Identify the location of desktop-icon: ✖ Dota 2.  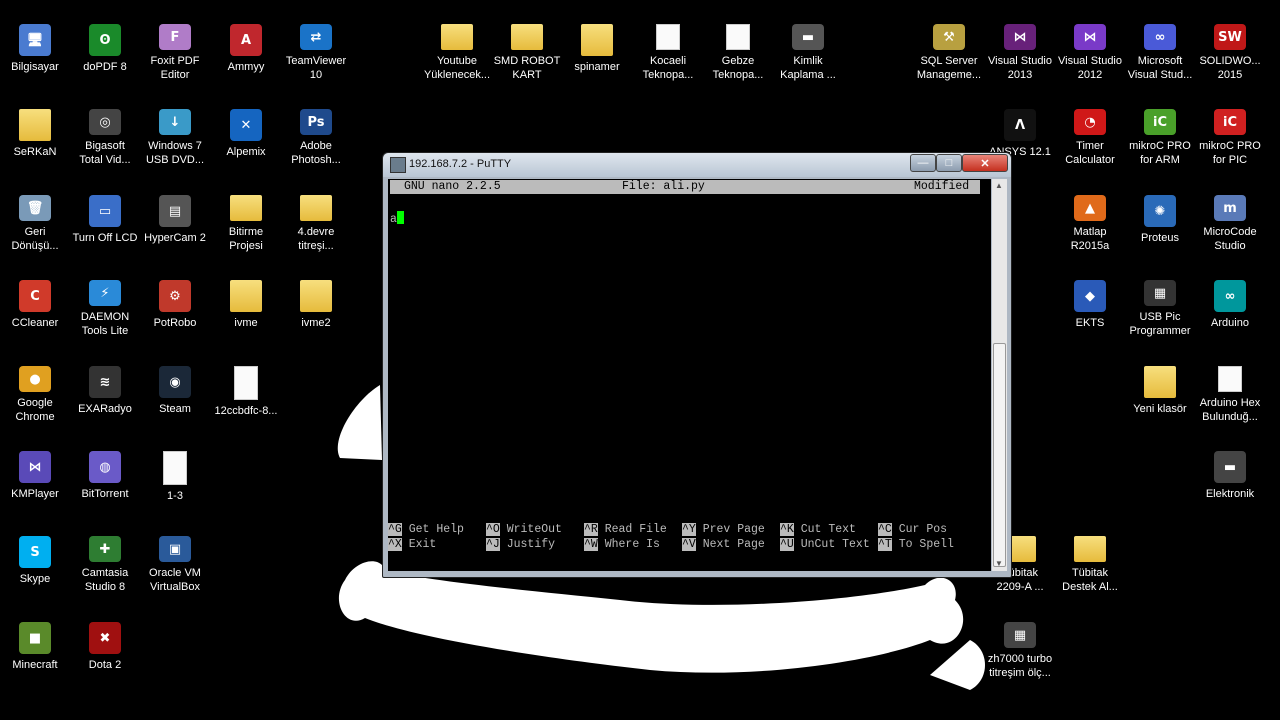
(105, 639).